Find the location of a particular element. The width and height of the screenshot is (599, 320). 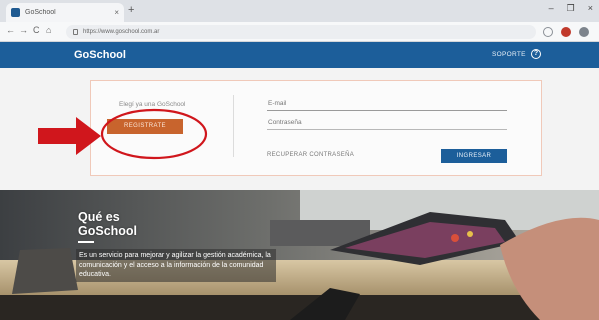

window-controls: – ❐ × is located at coordinates (571, 8).